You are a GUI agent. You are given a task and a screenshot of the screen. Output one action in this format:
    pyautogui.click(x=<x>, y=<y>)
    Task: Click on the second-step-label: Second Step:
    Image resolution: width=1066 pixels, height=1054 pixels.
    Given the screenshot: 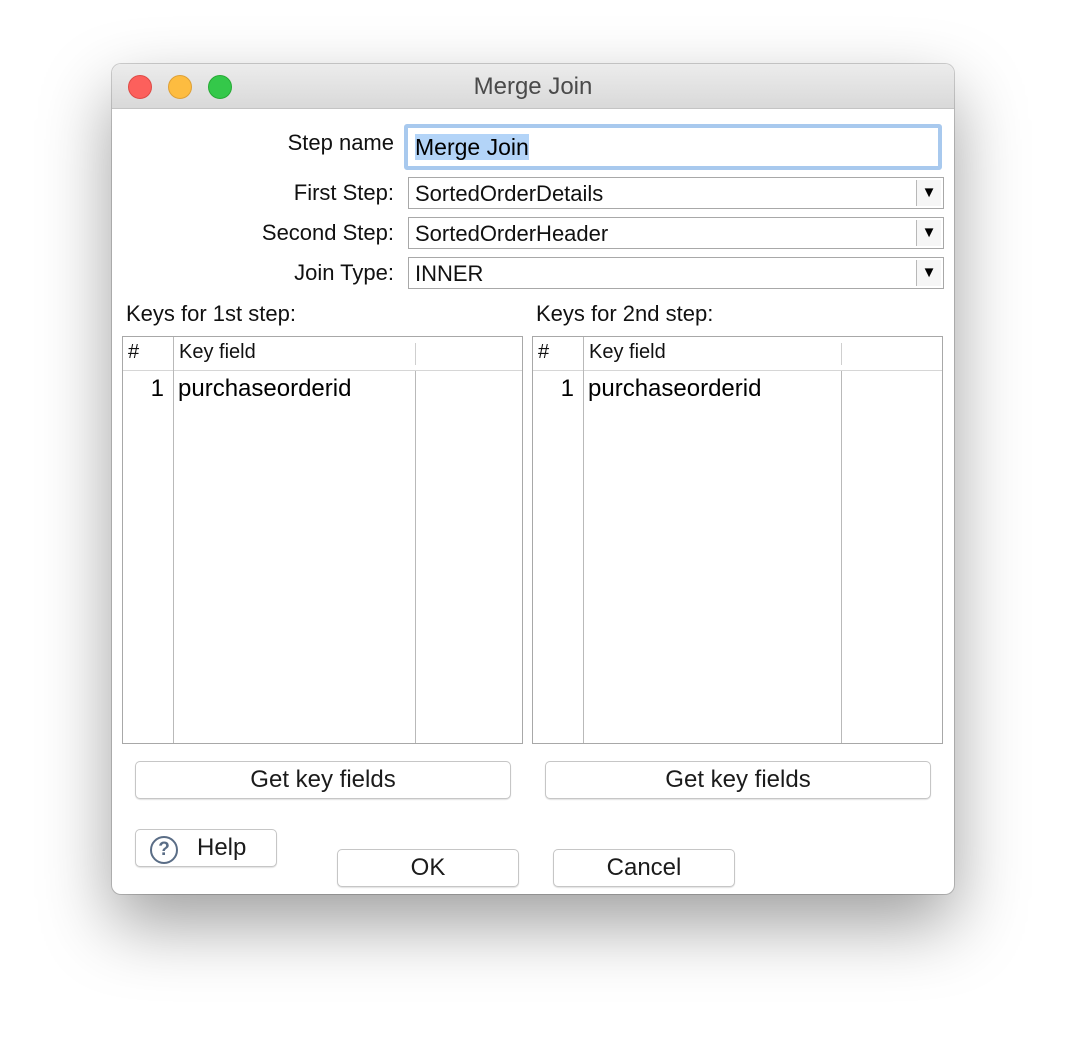 What is the action you would take?
    pyautogui.click(x=327, y=232)
    